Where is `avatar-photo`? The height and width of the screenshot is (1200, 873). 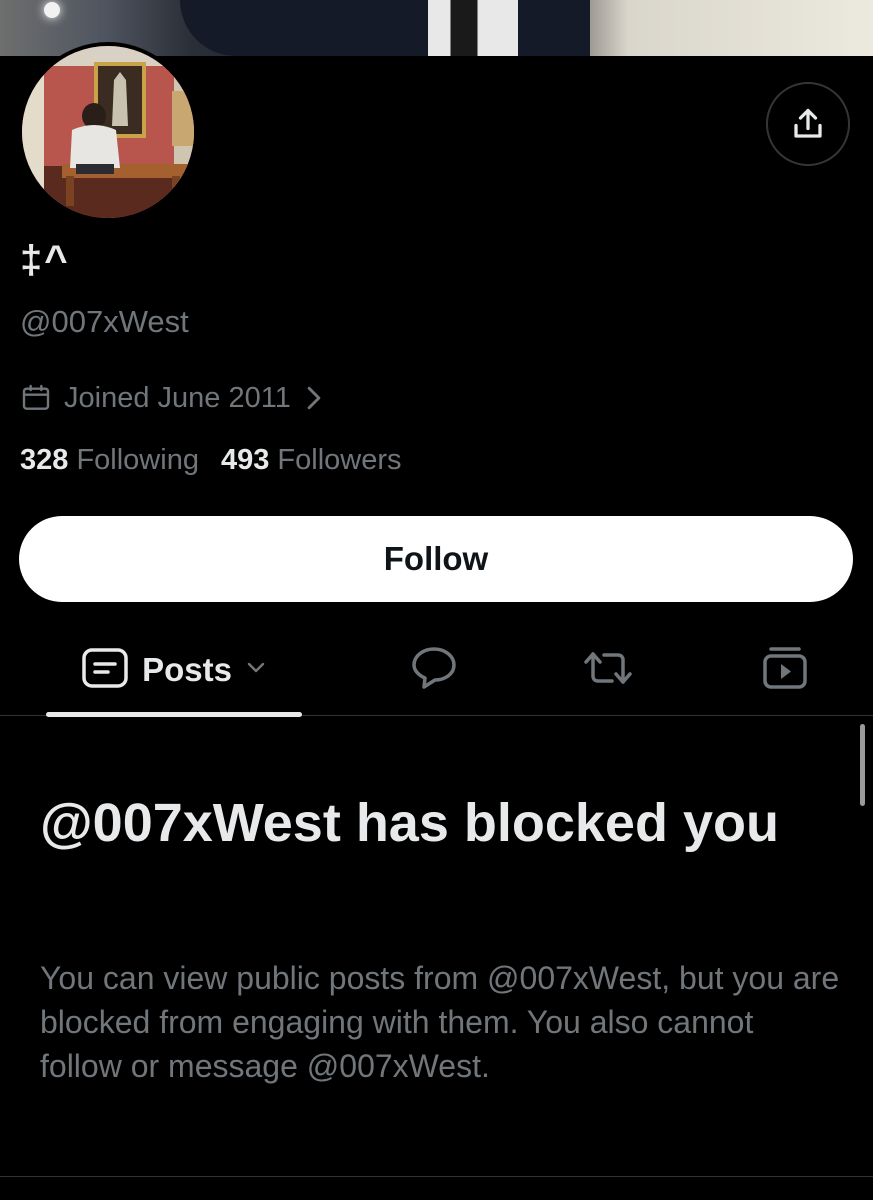
avatar-photo is located at coordinates (108, 132).